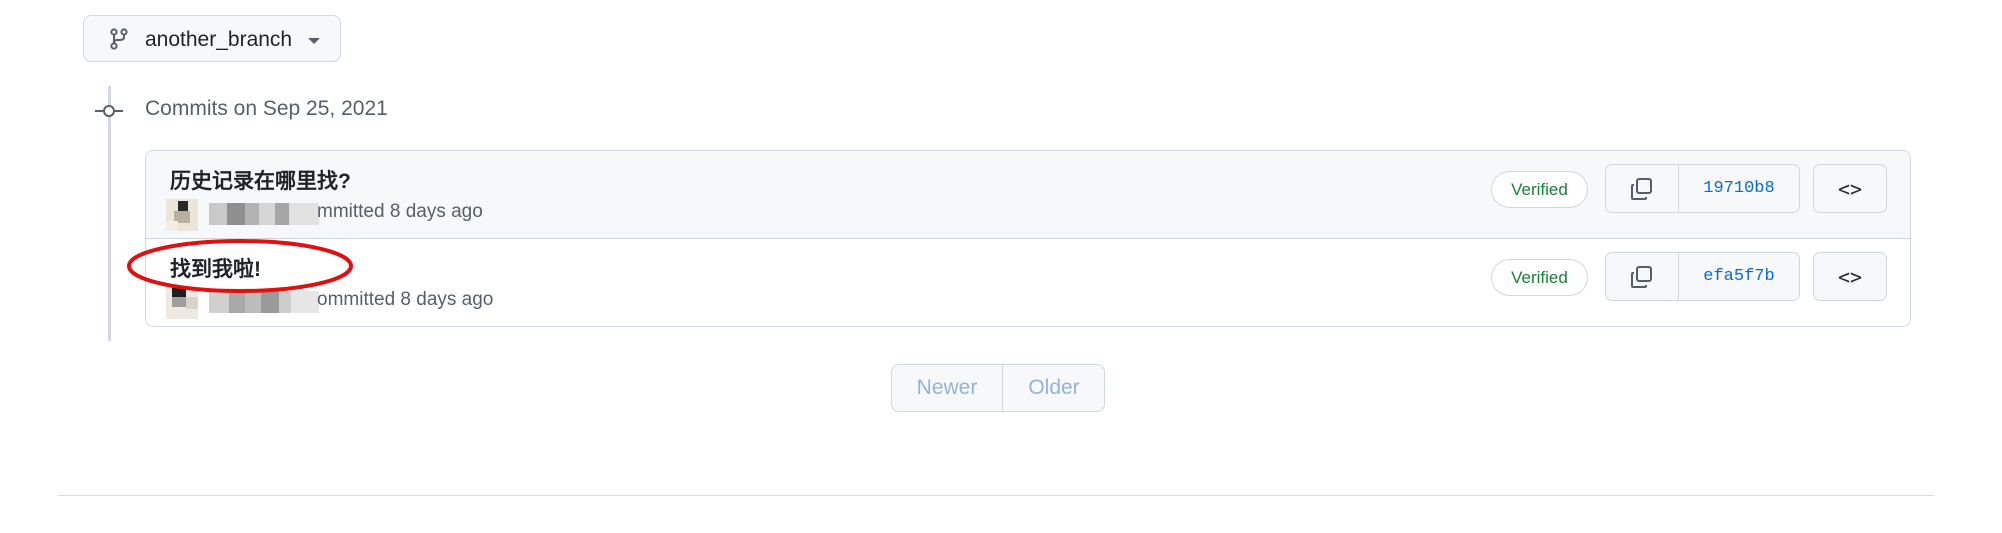  I want to click on sha-button-group: efa5f7b, so click(1702, 276).